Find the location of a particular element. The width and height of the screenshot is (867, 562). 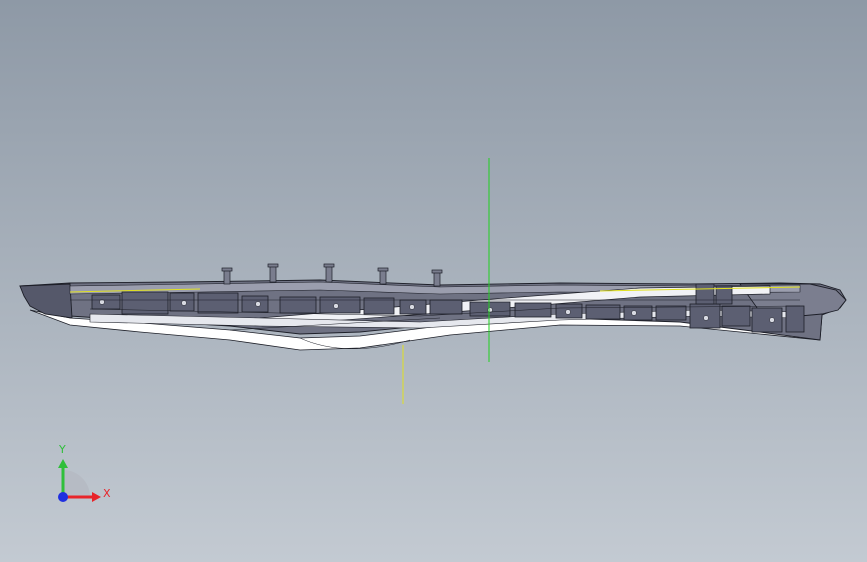

triad-y-label: Y is located at coordinates (62, 449).